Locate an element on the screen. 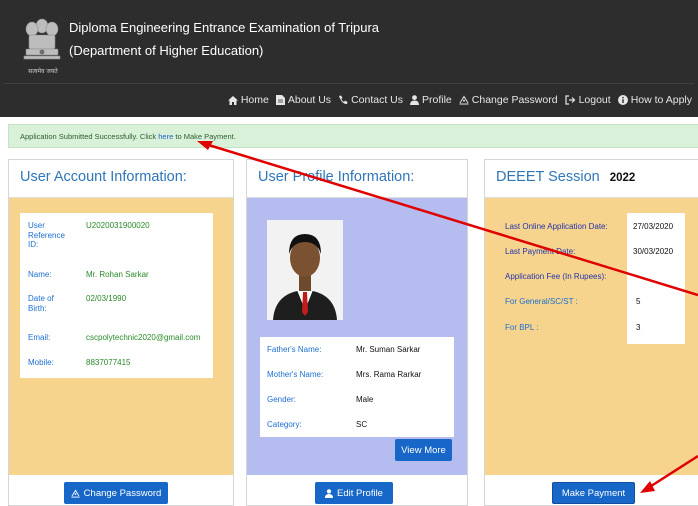  fee-bpl-value: 3 is located at coordinates (638, 327).